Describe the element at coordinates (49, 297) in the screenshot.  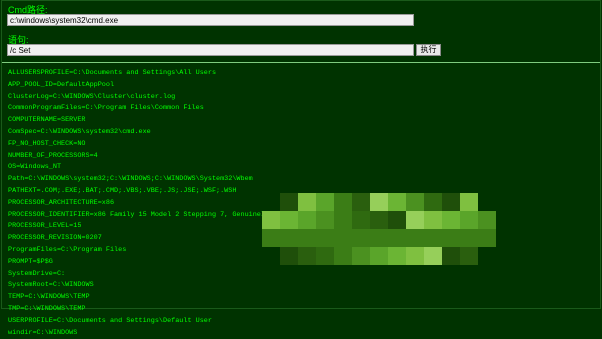
I see `output-line: TEMP=C:\WINDOWS\TEMP` at that location.